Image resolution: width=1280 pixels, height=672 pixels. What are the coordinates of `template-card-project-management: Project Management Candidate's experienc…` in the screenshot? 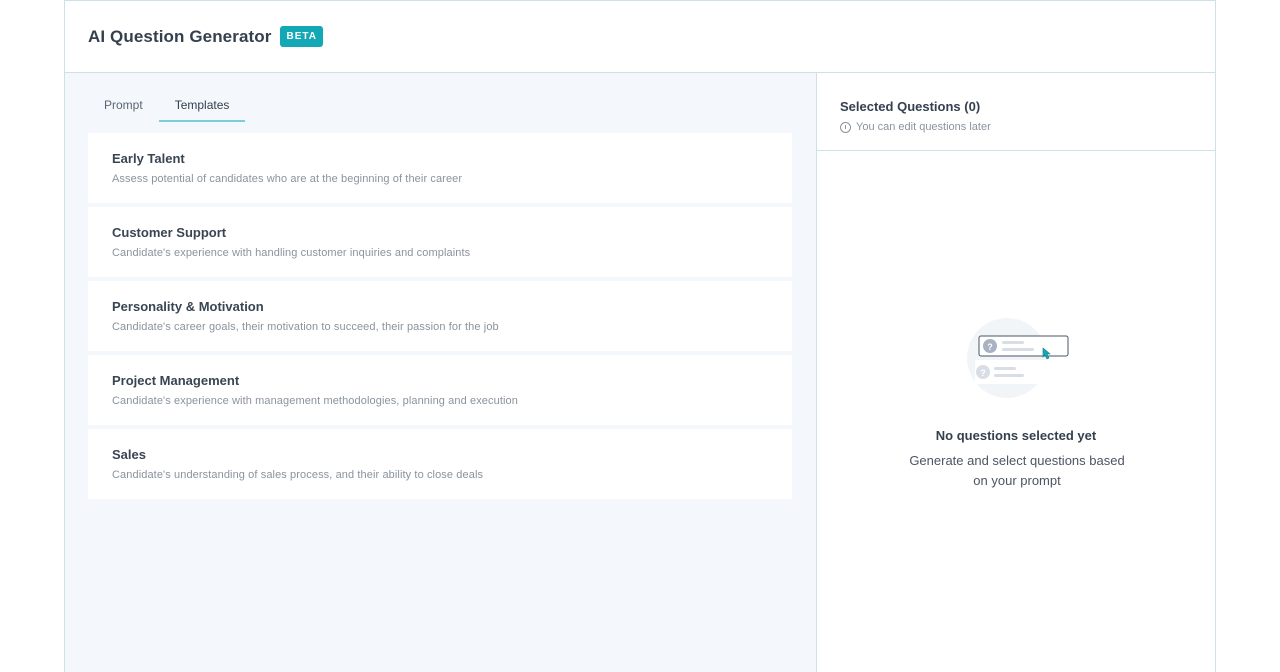 It's located at (440, 390).